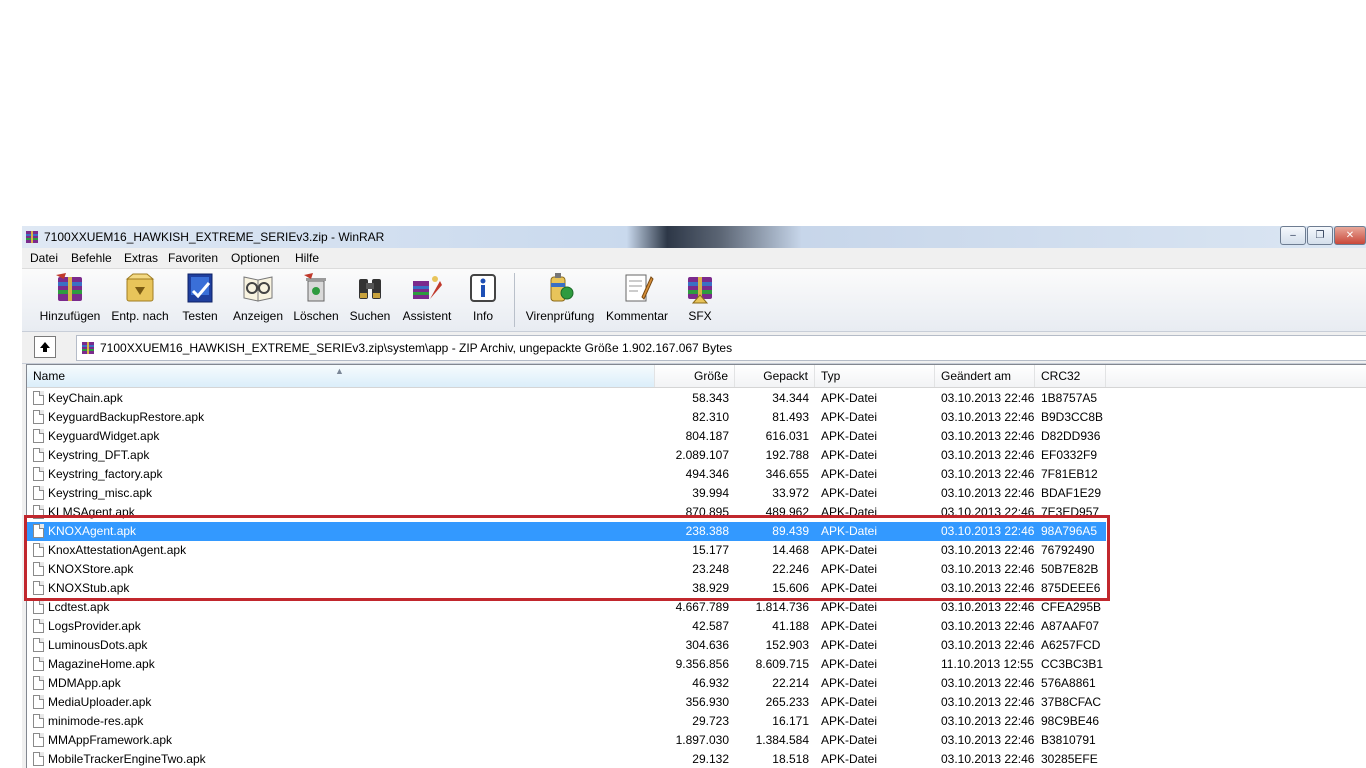 The width and height of the screenshot is (1366, 768). I want to click on cell-packed: 489.962, so click(787, 512).